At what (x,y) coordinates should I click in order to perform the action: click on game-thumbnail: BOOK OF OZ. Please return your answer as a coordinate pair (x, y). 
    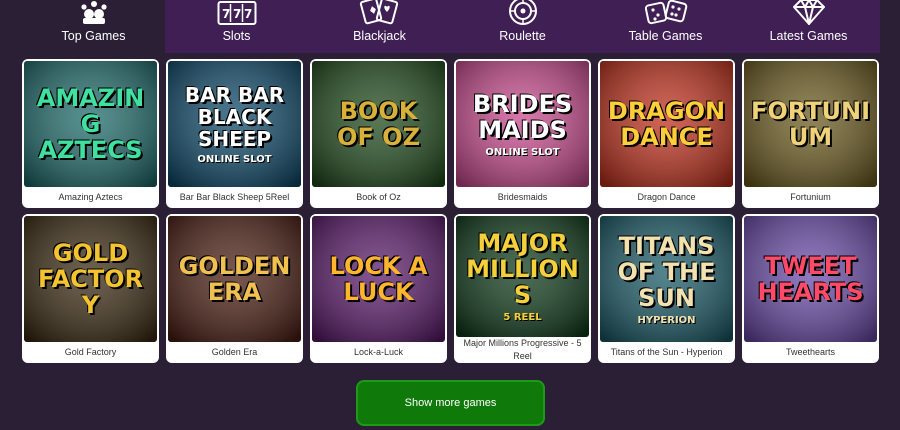
    Looking at the image, I should click on (378, 124).